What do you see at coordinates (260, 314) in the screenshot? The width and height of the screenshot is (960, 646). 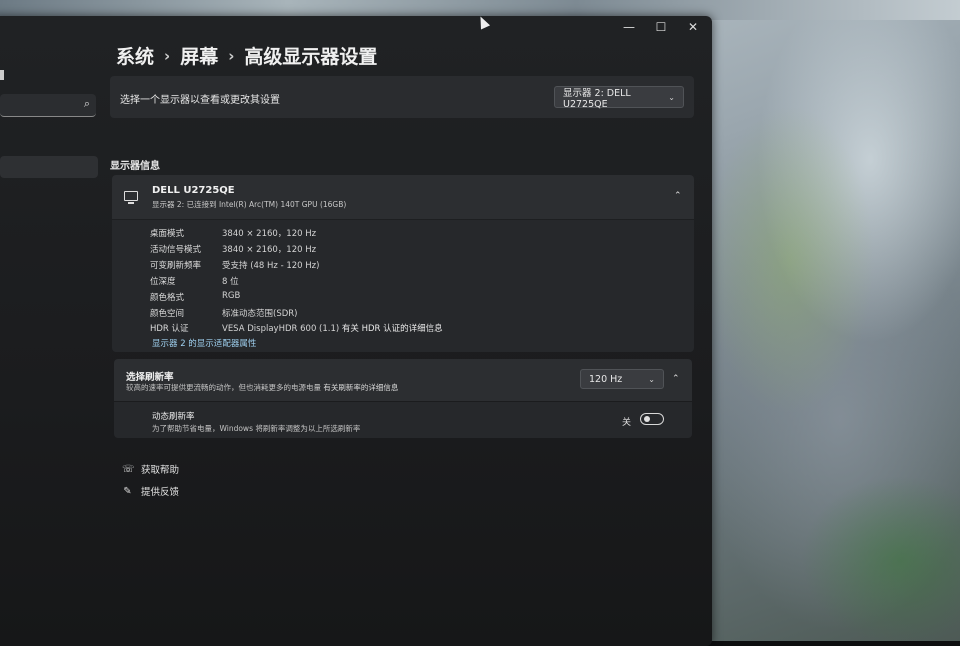 I see `info-value: 标准动态范围(SDR)` at bounding box center [260, 314].